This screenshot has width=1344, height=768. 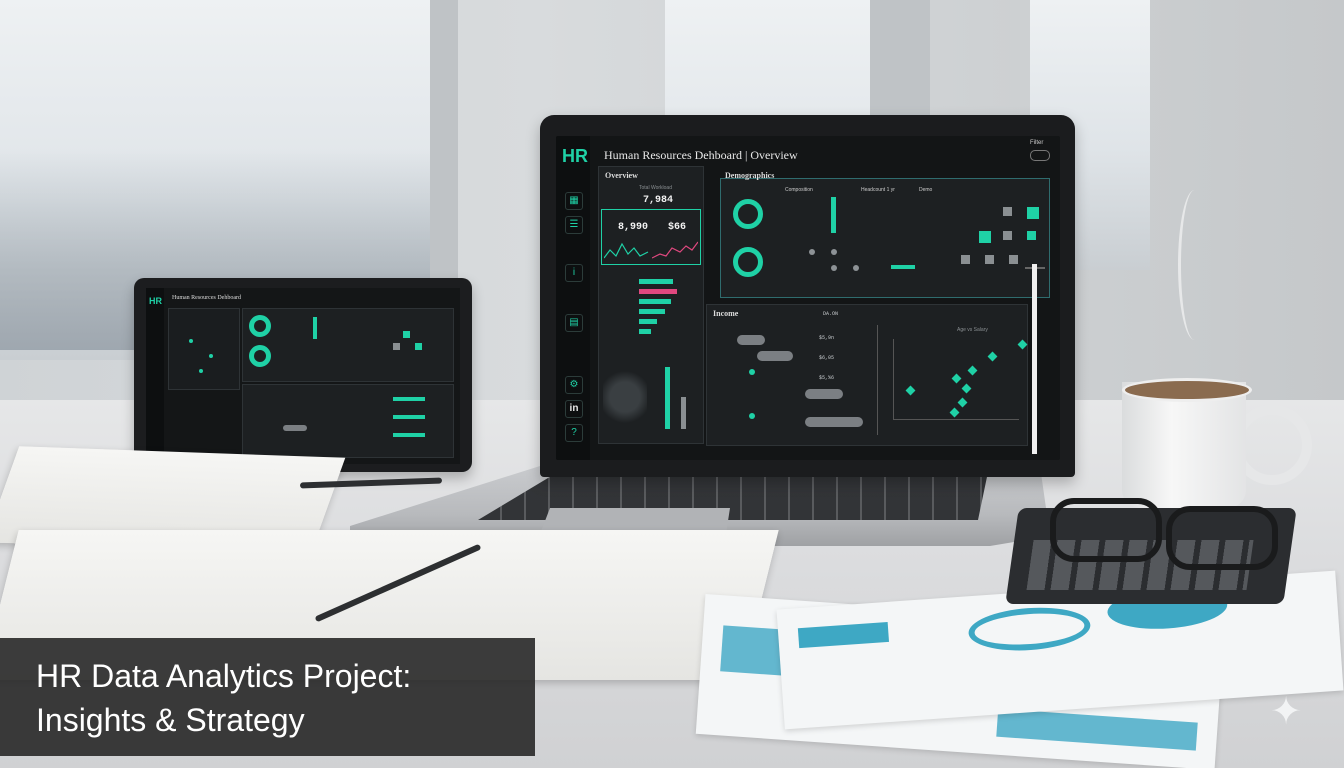 What do you see at coordinates (827, 358) in the screenshot?
I see `income-value: $6,05` at bounding box center [827, 358].